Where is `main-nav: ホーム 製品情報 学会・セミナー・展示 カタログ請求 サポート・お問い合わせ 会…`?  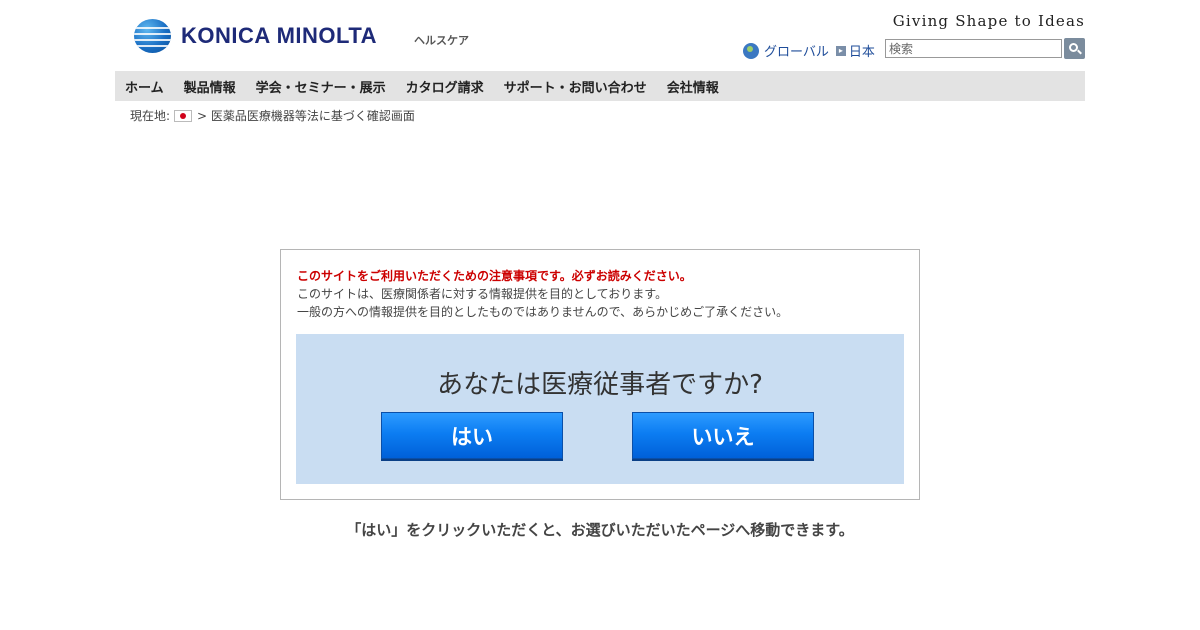 main-nav: ホーム 製品情報 学会・セミナー・展示 カタログ請求 サポート・お問い合わせ 会… is located at coordinates (600, 86).